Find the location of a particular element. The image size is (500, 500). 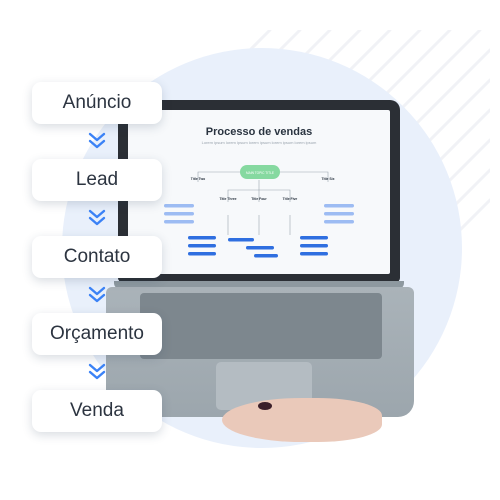

main-topic-label: MAIN TOPIC TITLE is located at coordinates (260, 173).